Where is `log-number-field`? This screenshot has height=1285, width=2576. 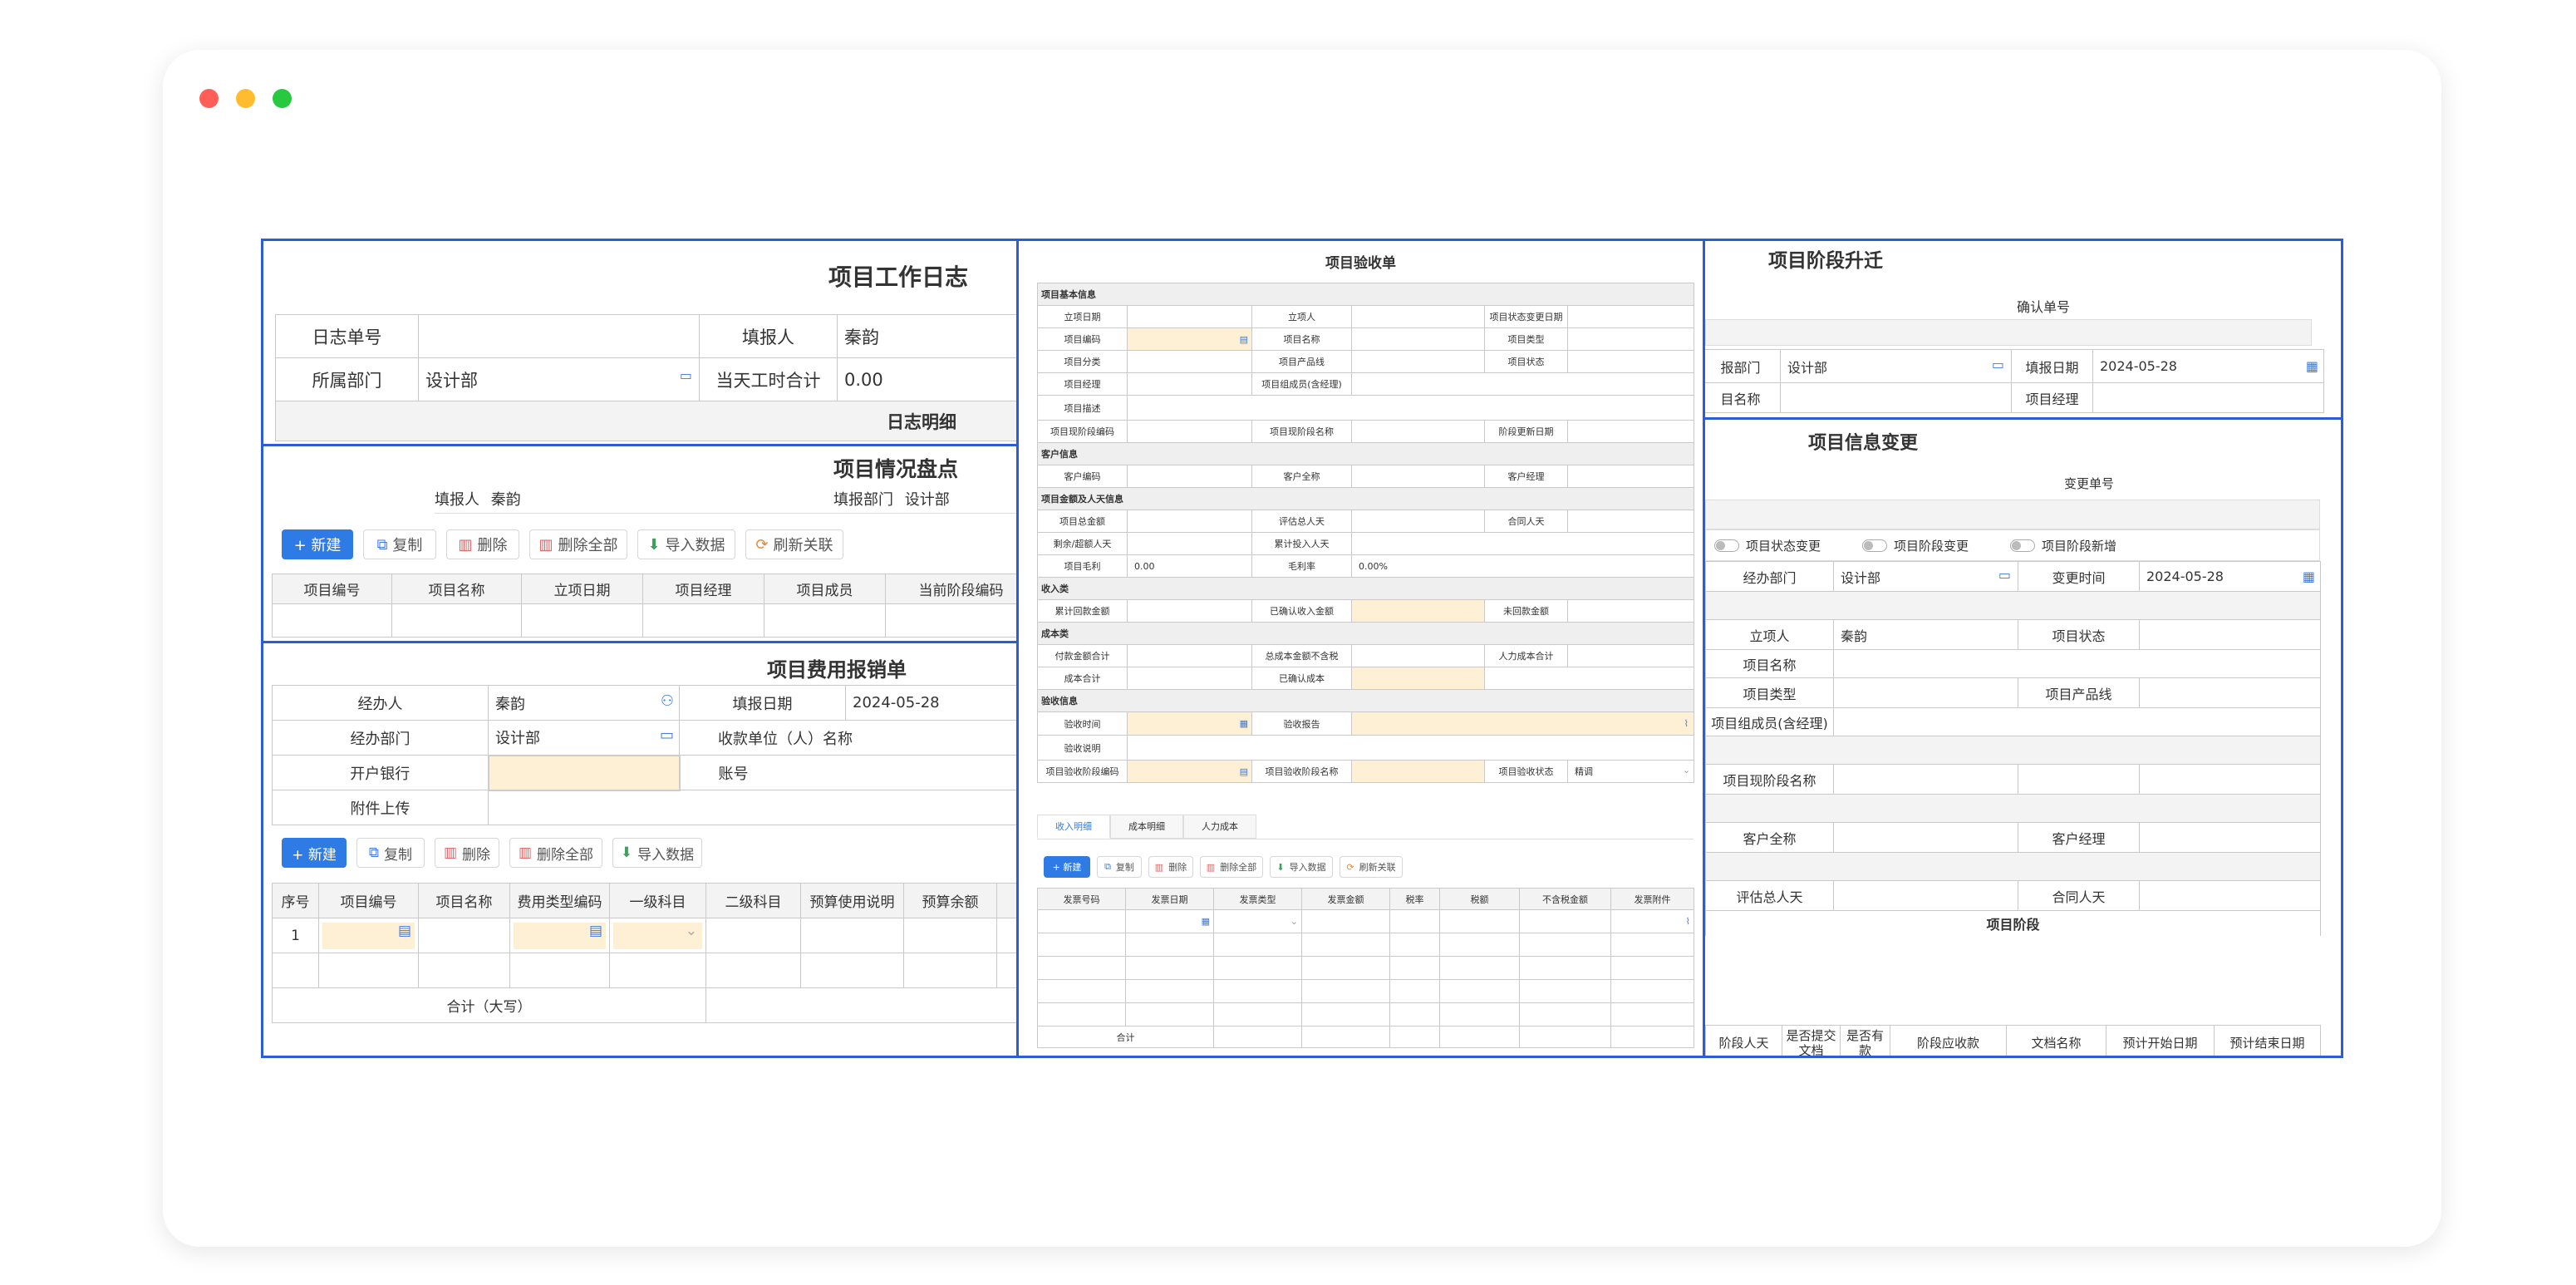 log-number-field is located at coordinates (559, 336).